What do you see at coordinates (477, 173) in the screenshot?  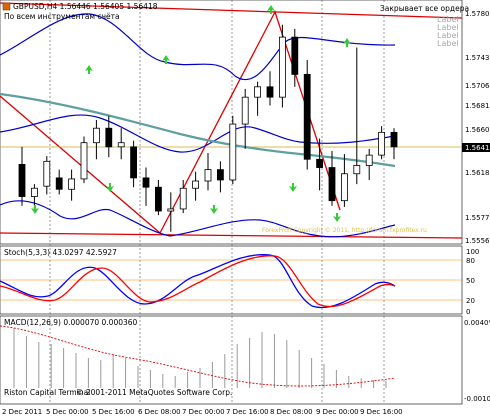 I see `price-tick-6: 1.56185` at bounding box center [477, 173].